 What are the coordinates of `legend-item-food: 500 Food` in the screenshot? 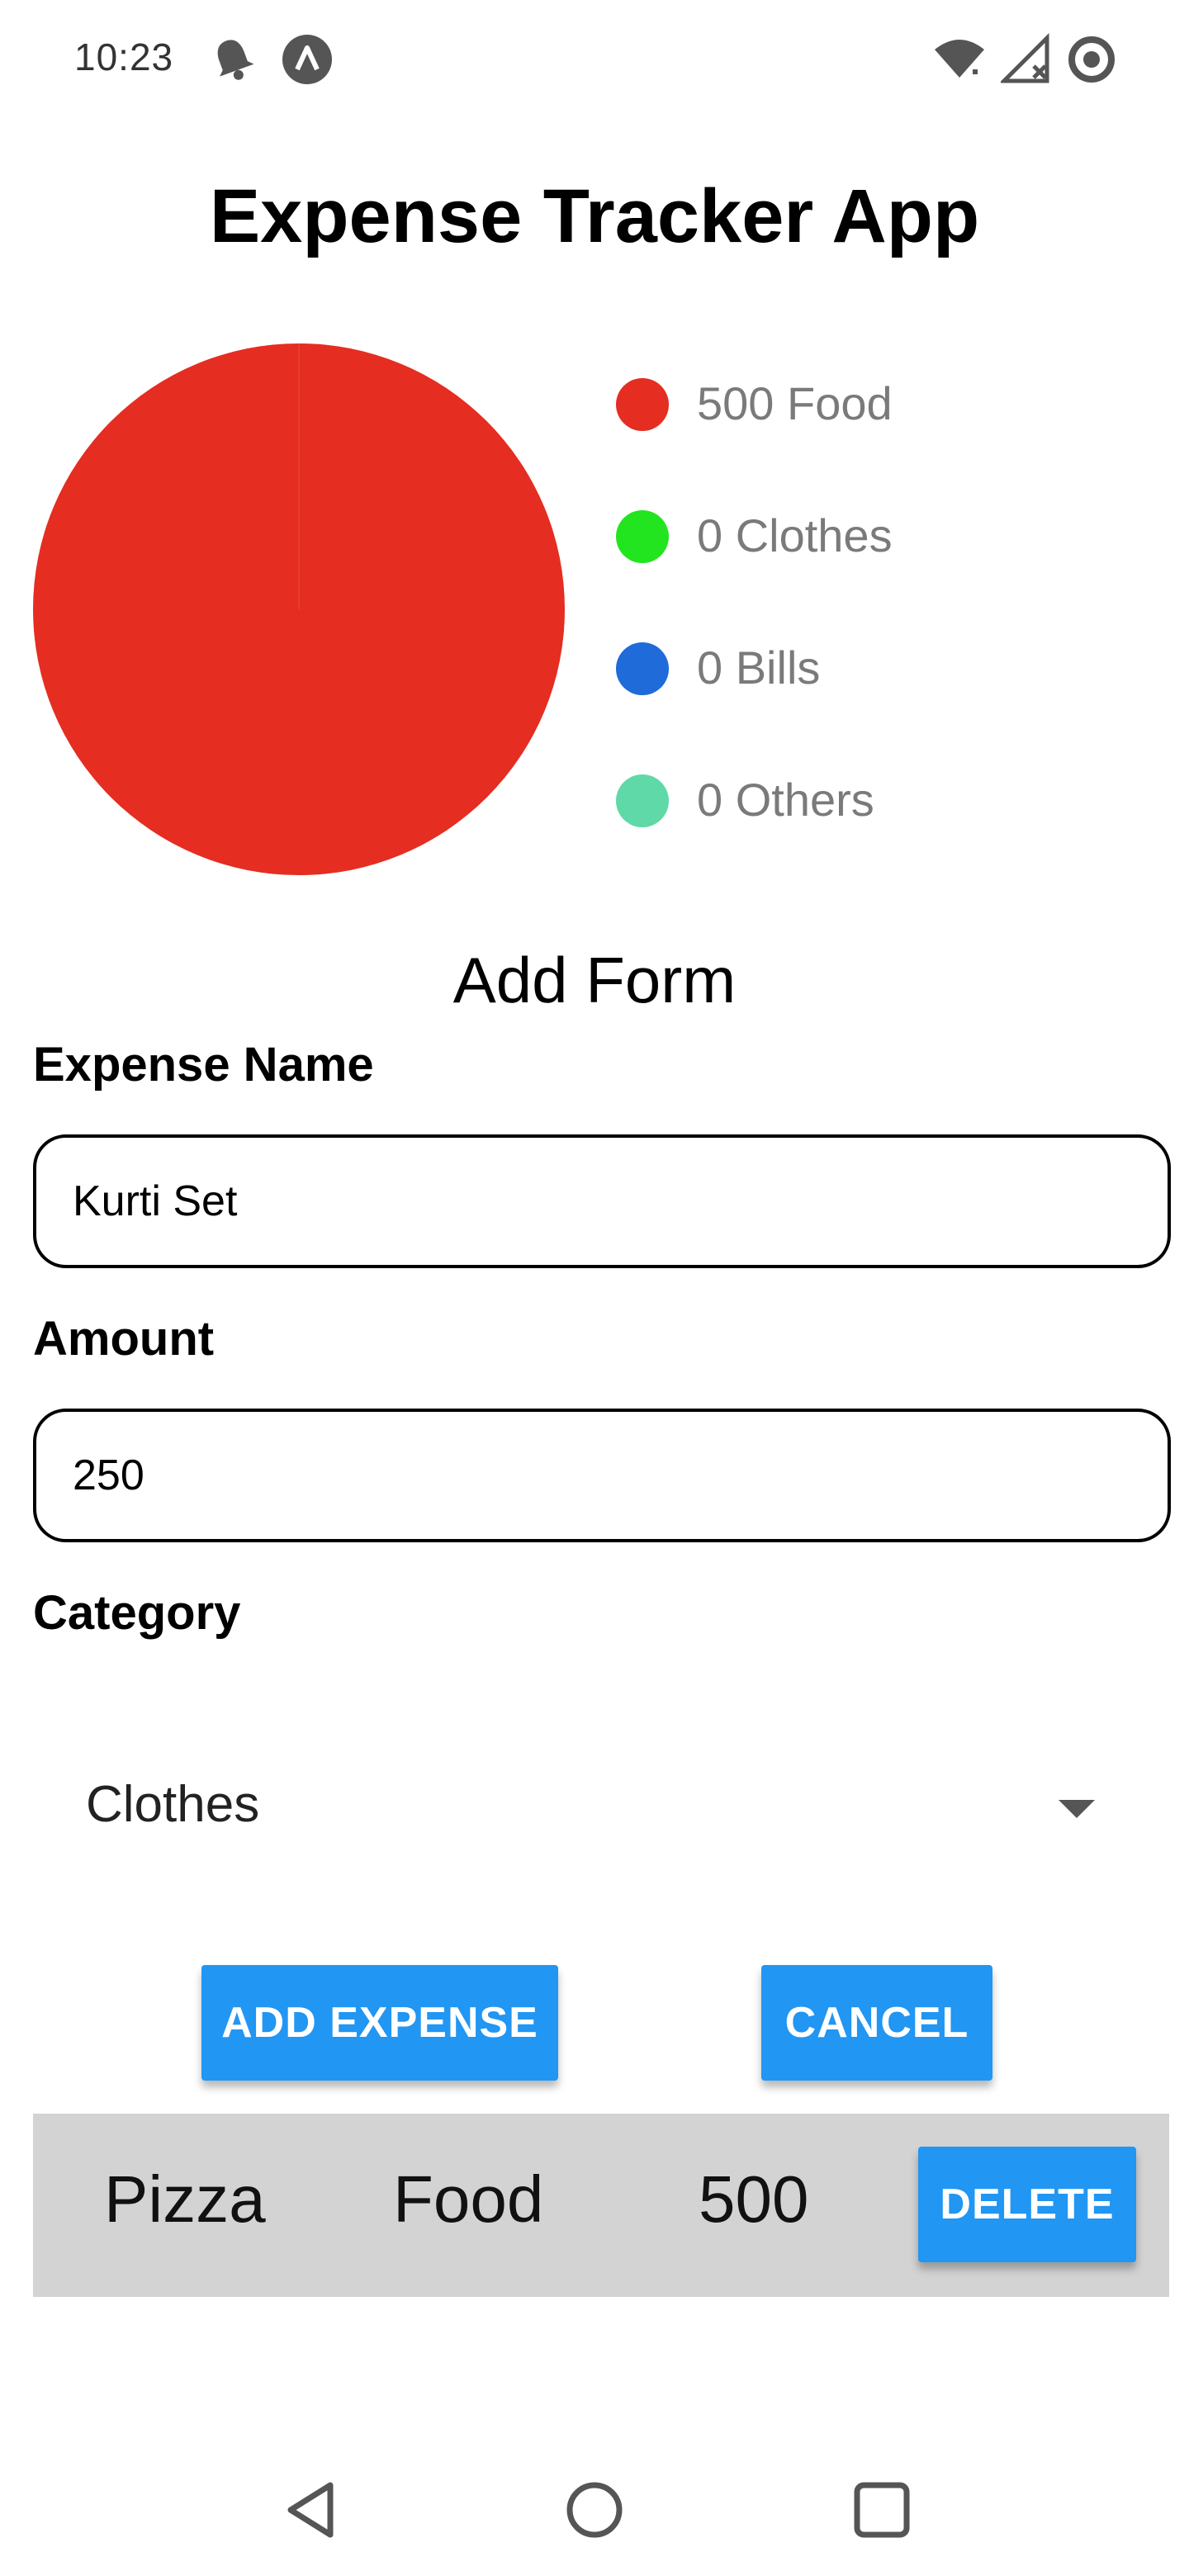 It's located at (863, 405).